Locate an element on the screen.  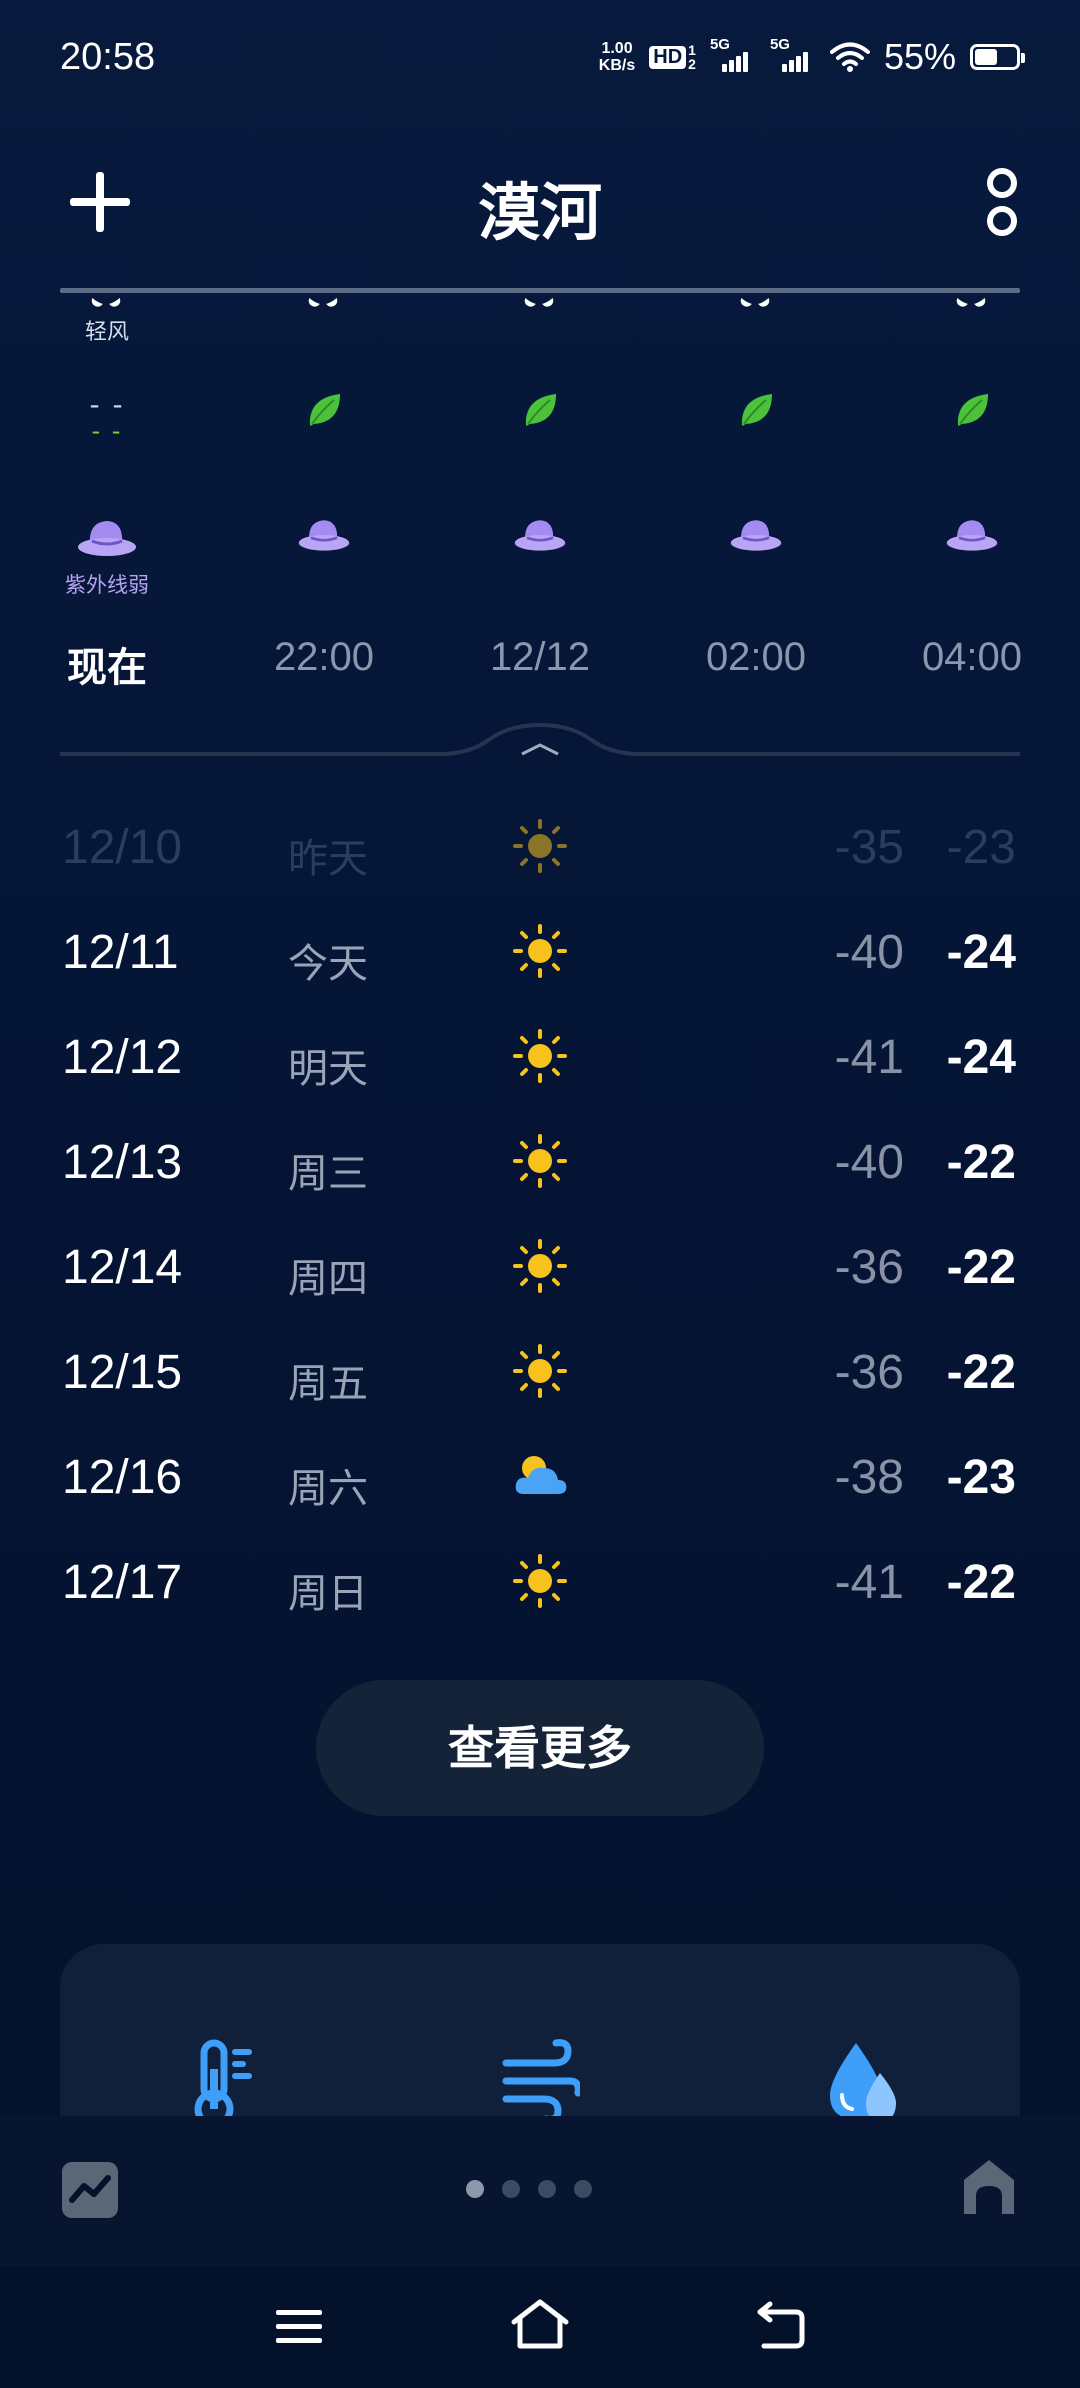
hourly-time-label: 12/12 is located at coordinates (540, 657).